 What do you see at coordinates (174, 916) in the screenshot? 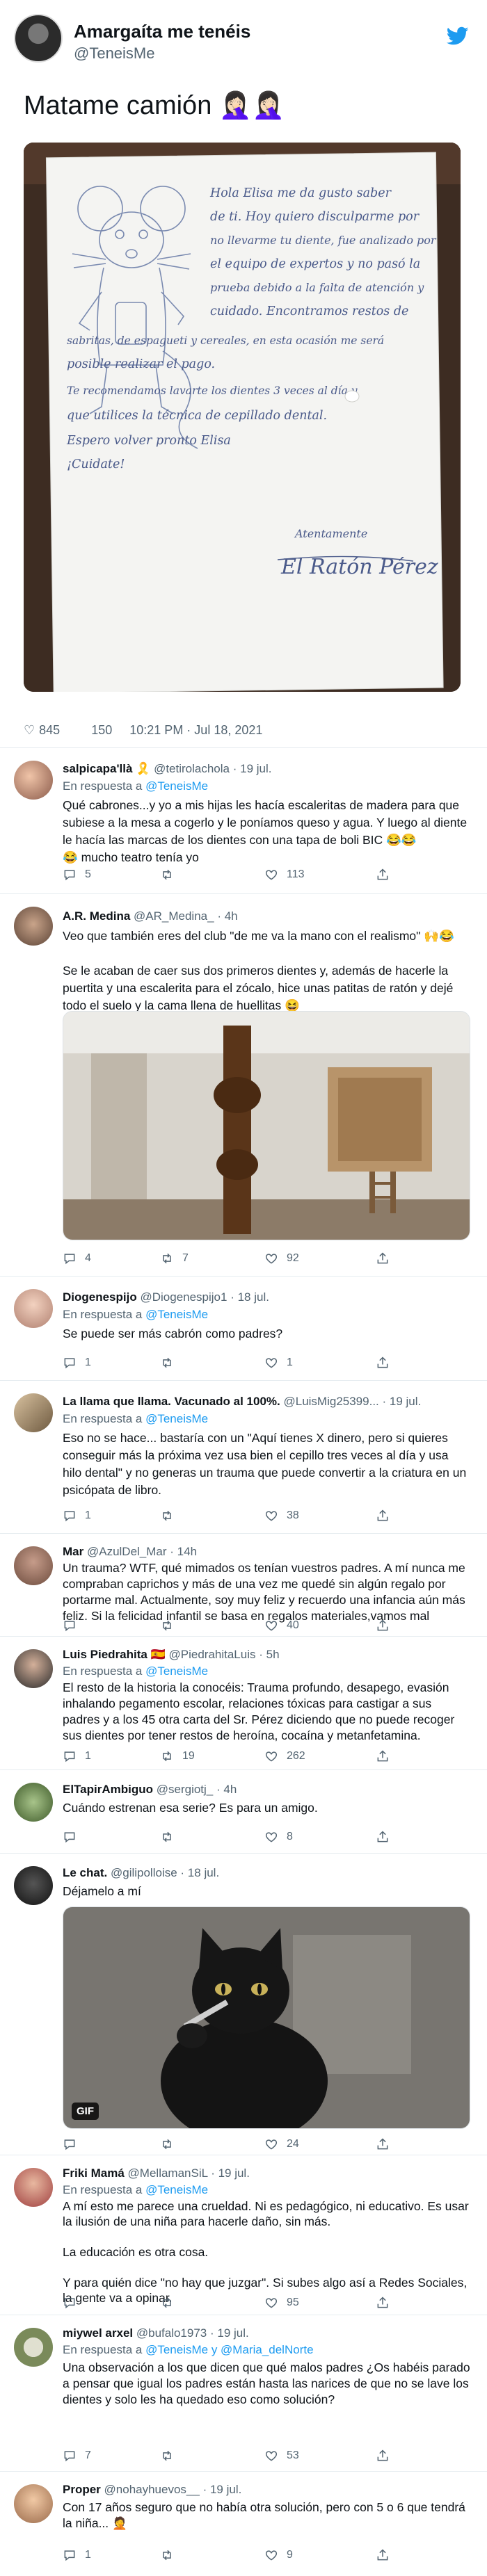
I see `author-handle: @AR_Medina_` at bounding box center [174, 916].